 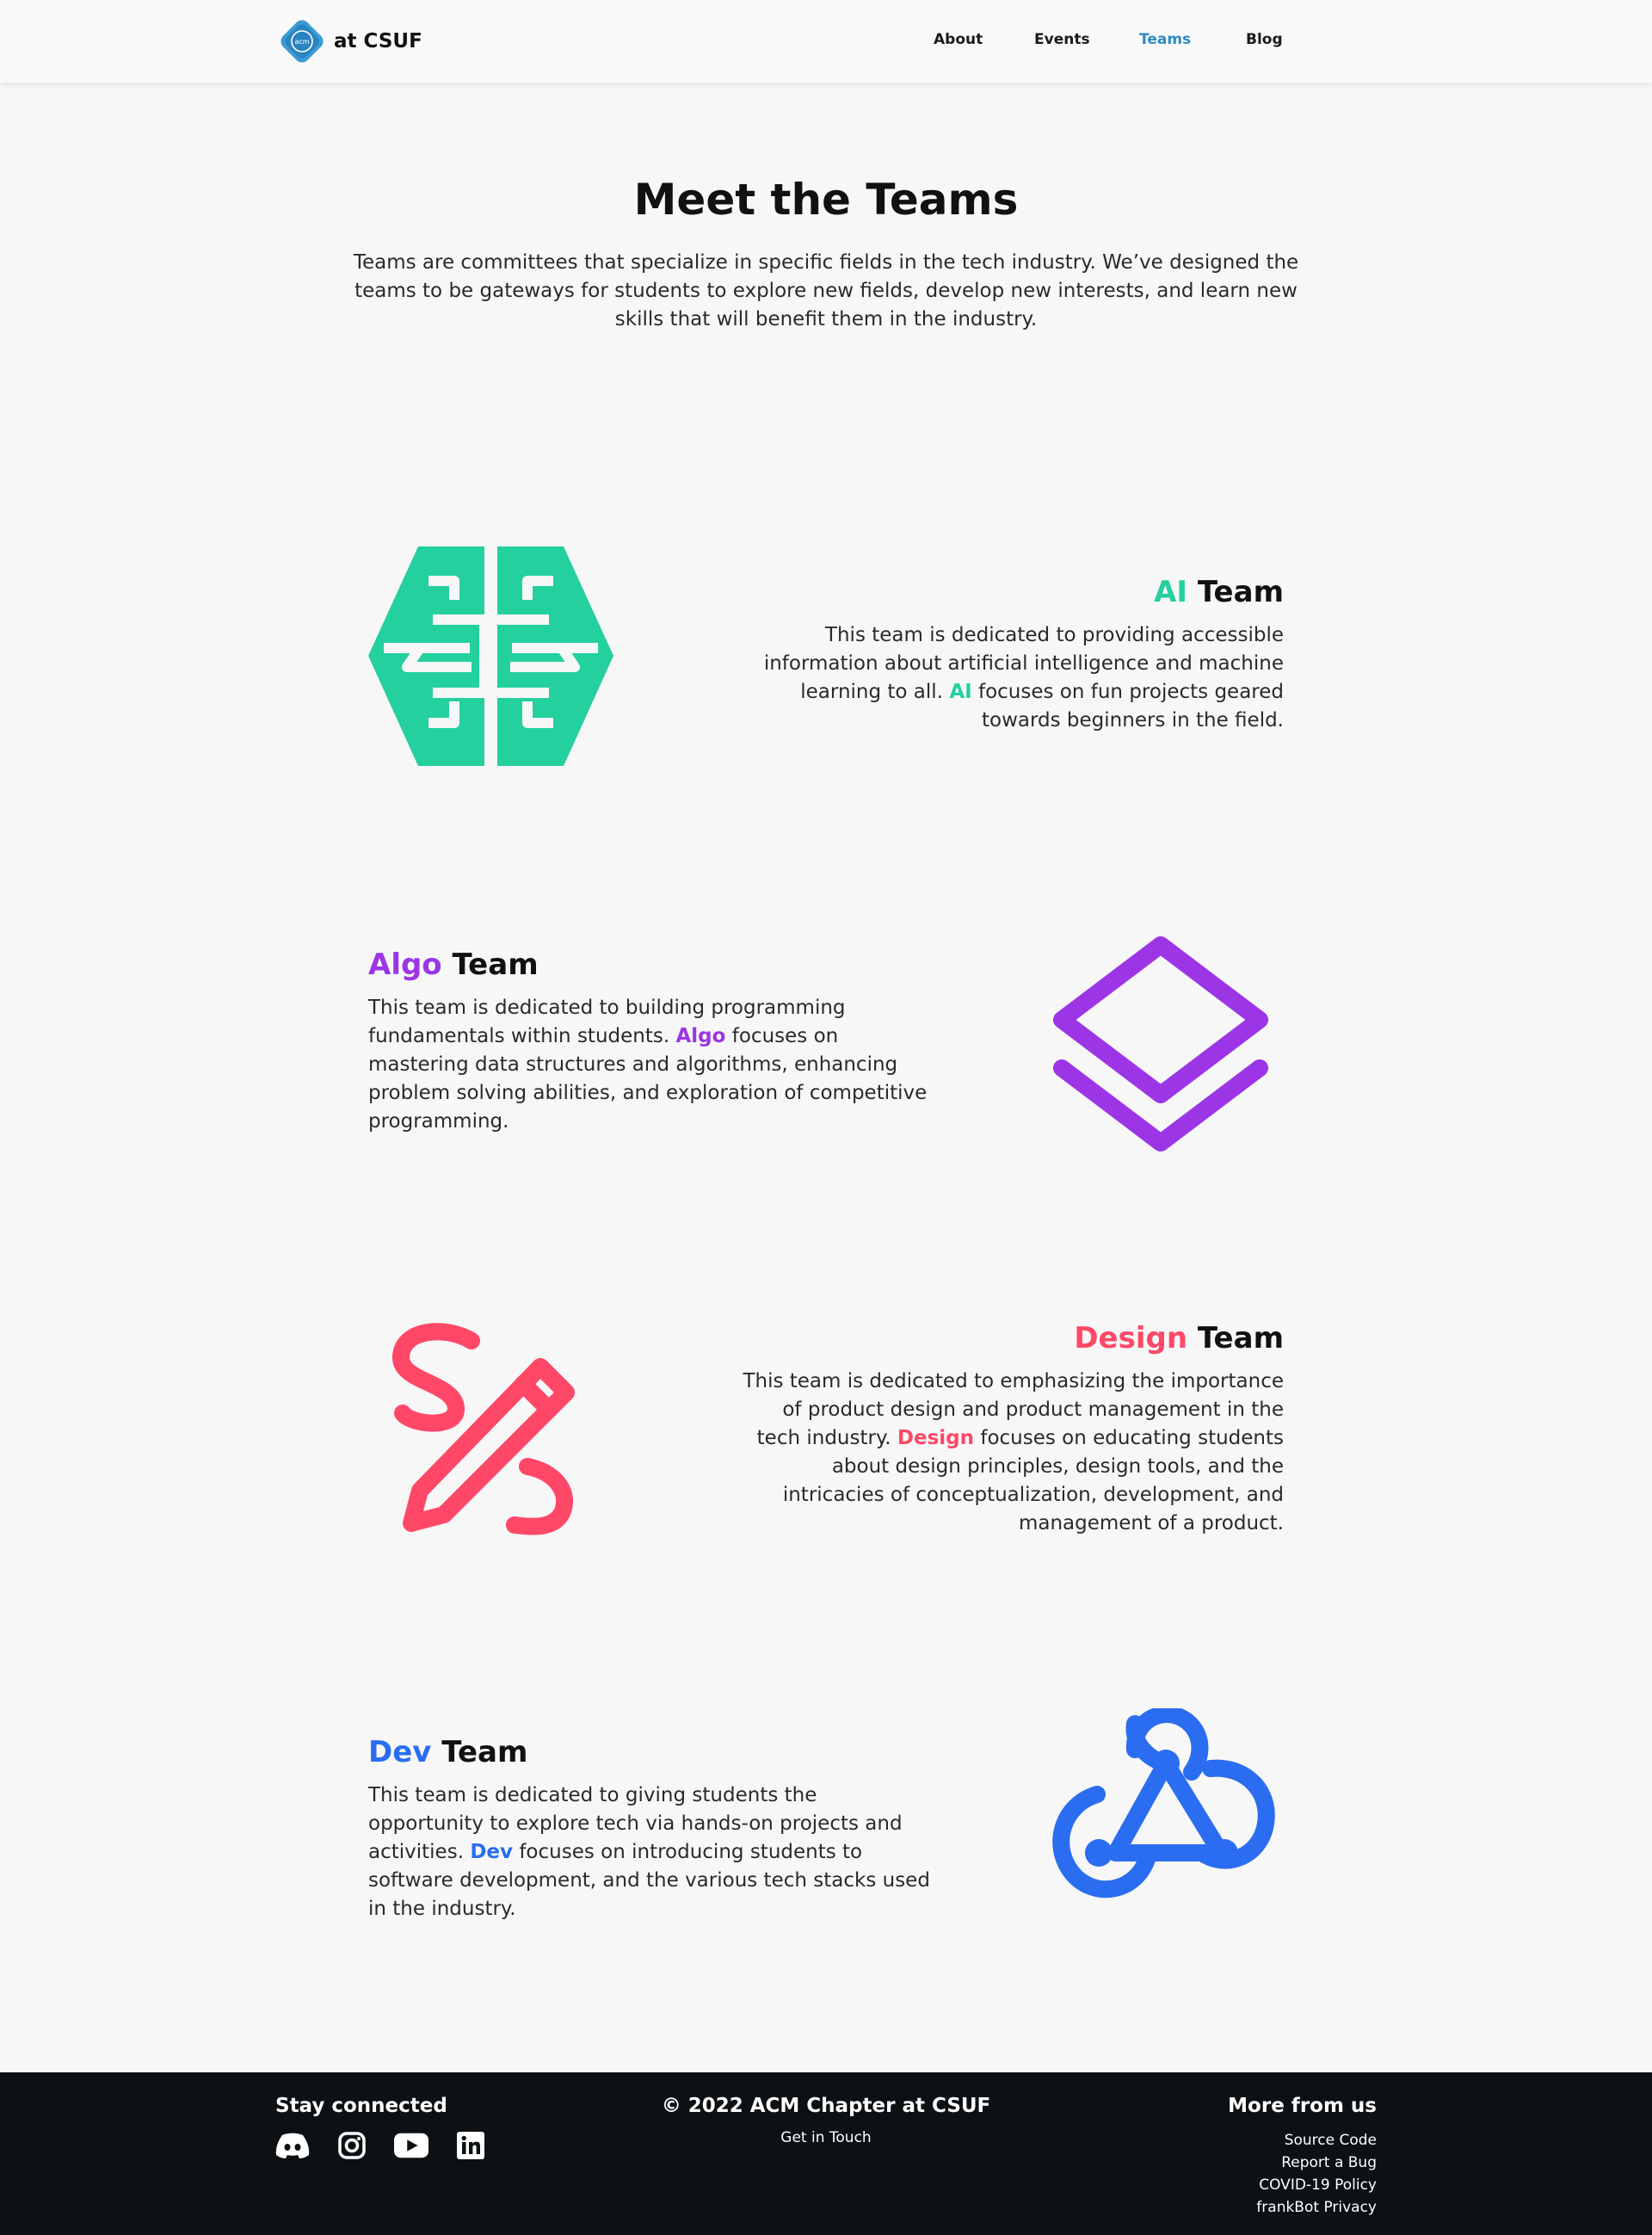 I want to click on get-in-touch-link: Get in Touch, so click(x=825, y=2137).